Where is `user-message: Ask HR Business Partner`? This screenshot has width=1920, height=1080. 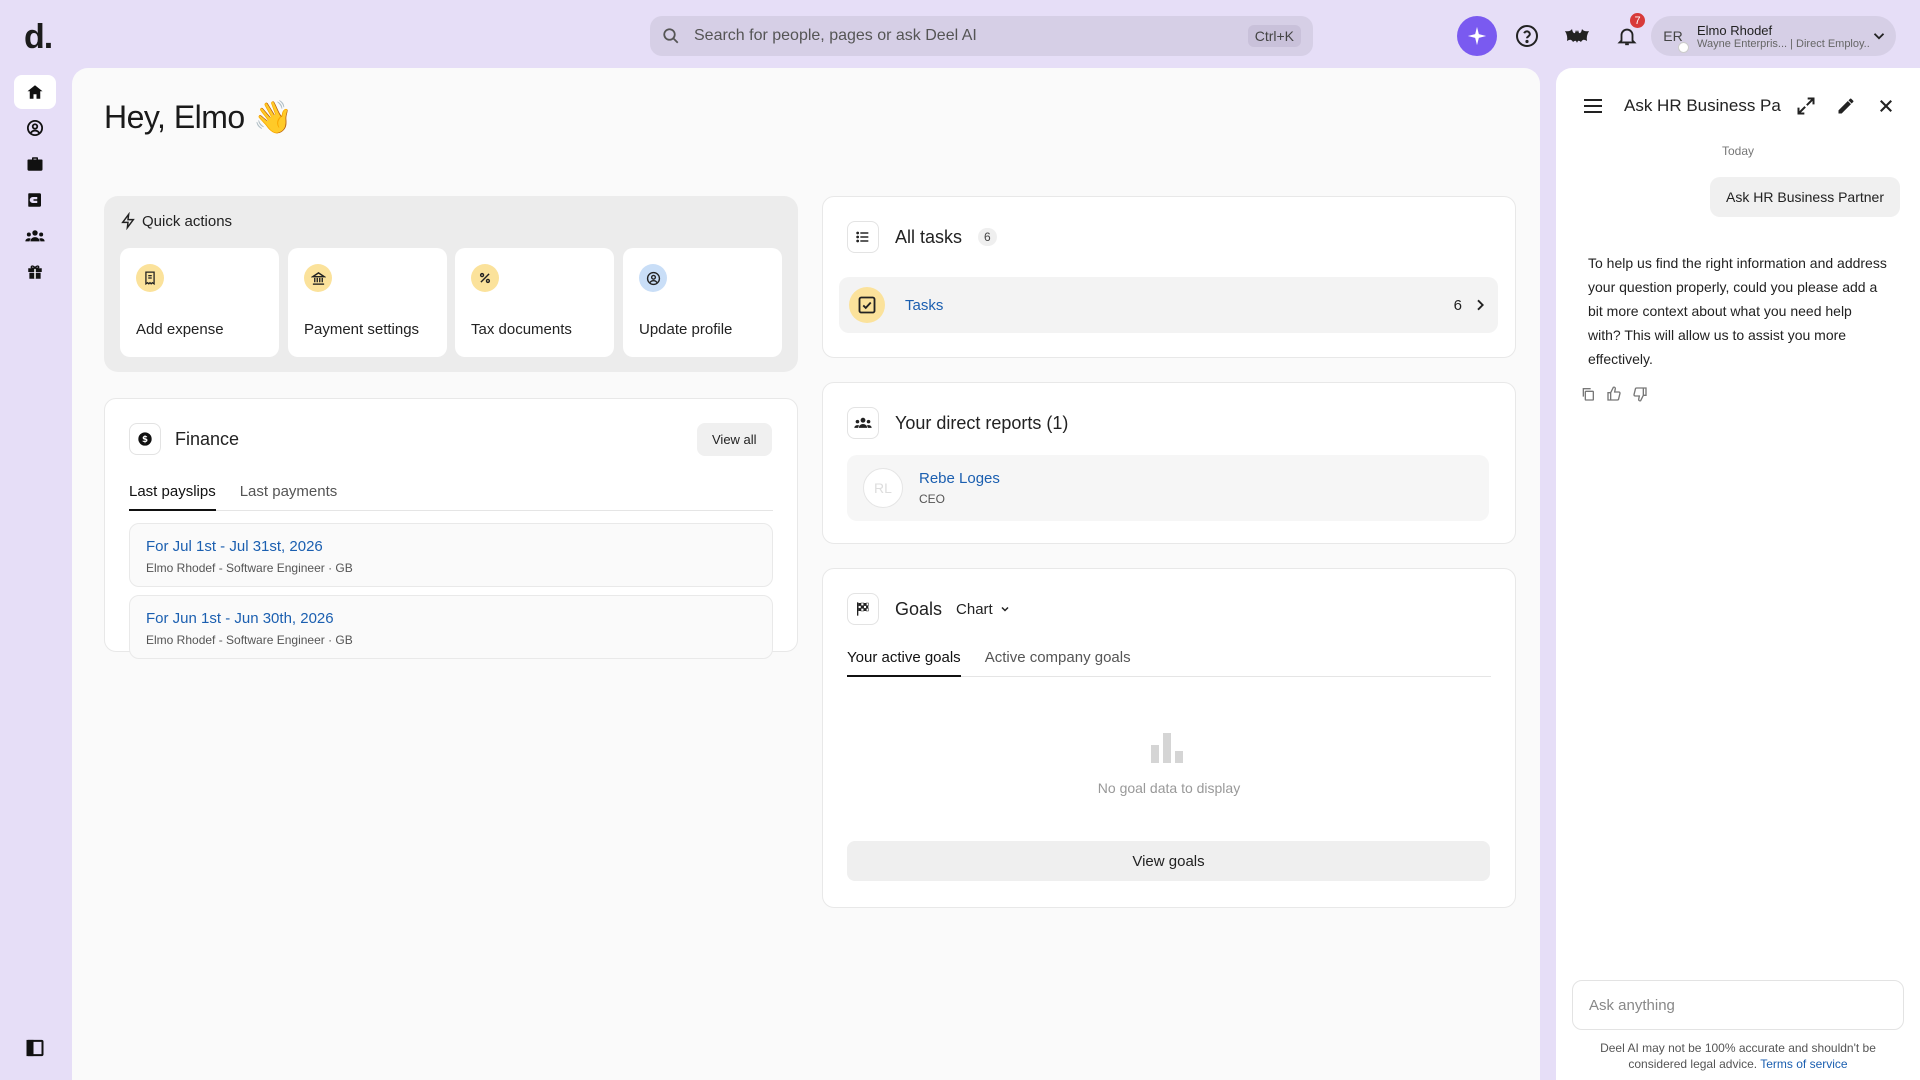 user-message: Ask HR Business Partner is located at coordinates (1805, 197).